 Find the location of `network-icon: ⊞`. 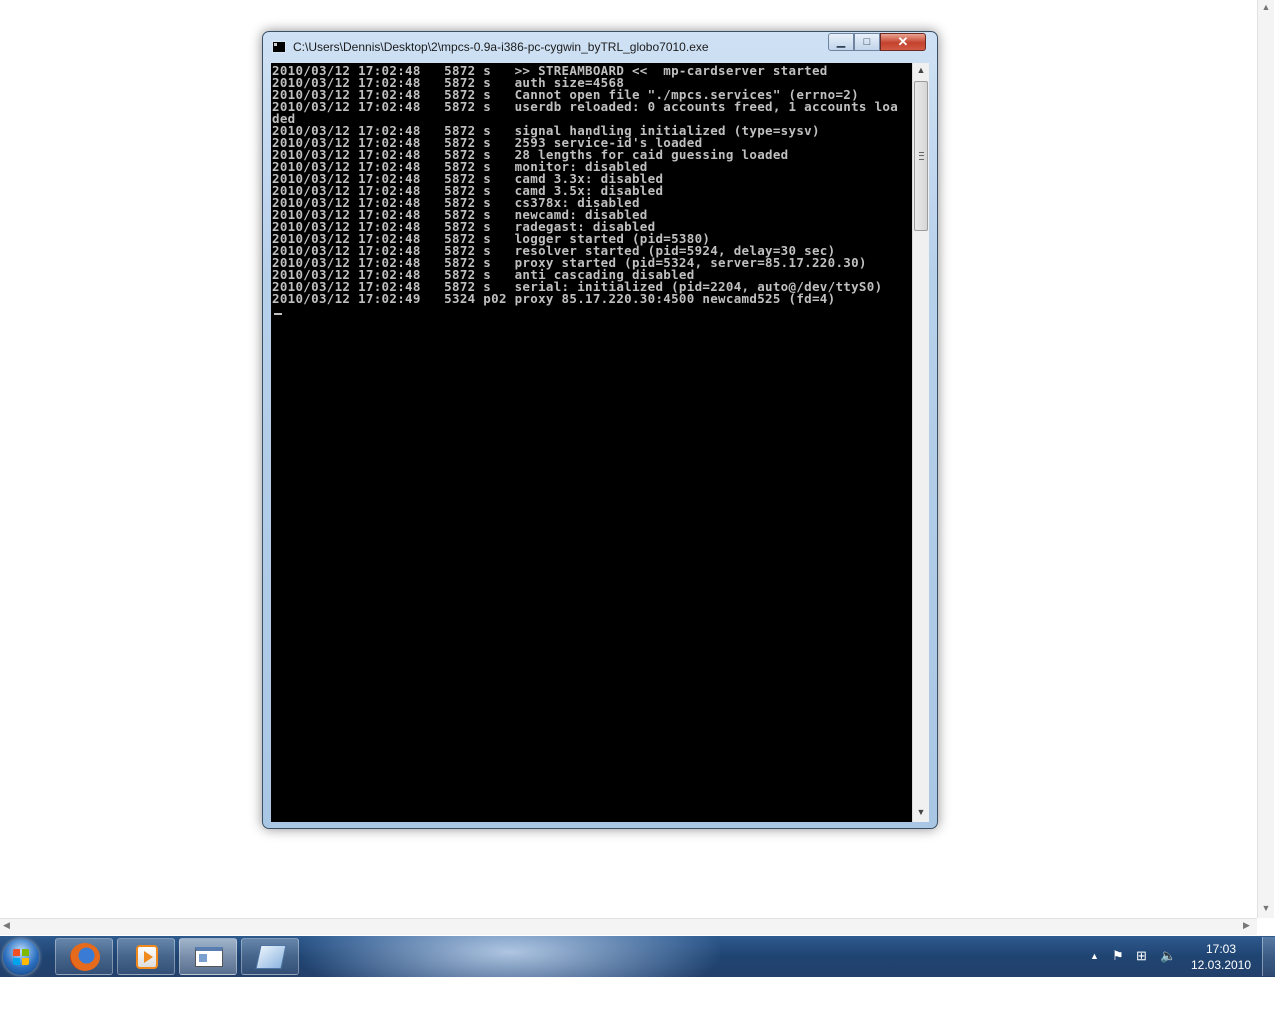

network-icon: ⊞ is located at coordinates (1141, 956).